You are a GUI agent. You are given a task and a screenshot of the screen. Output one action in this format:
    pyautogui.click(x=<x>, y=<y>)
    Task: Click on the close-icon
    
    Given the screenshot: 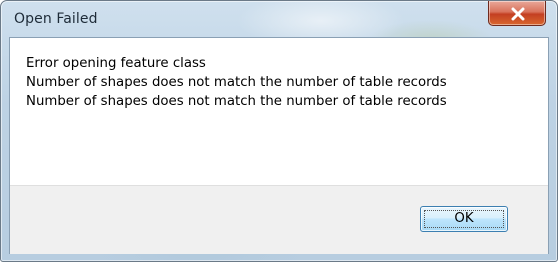 What is the action you would take?
    pyautogui.click(x=518, y=14)
    